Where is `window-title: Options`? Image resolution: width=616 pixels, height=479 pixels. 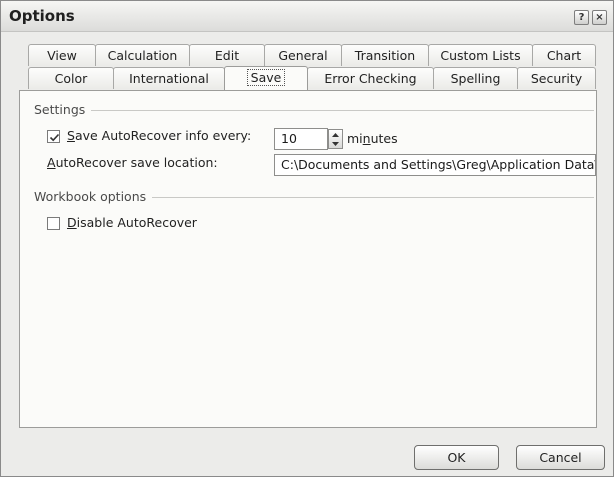
window-title: Options is located at coordinates (42, 16).